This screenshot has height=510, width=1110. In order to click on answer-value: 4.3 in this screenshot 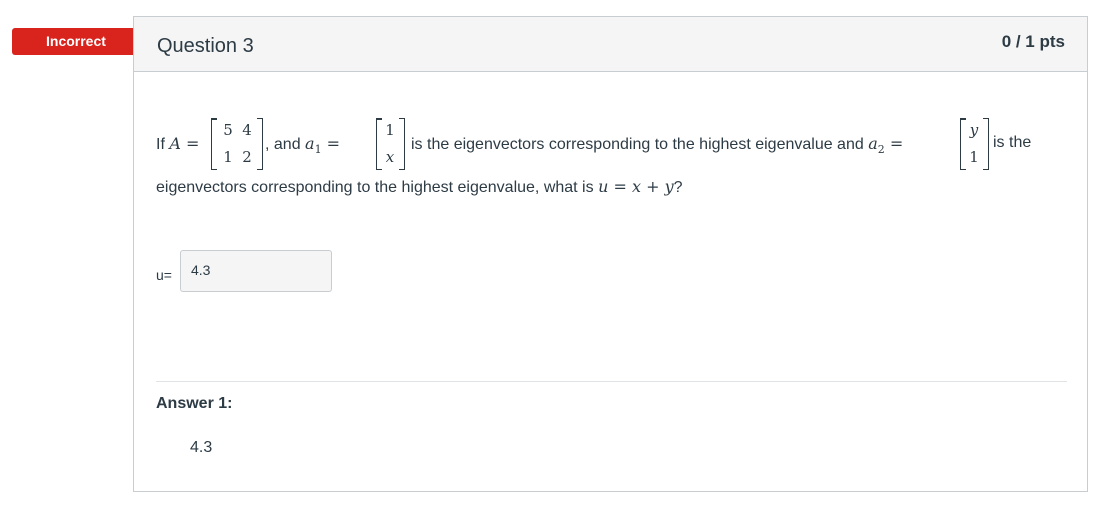, I will do `click(201, 447)`.